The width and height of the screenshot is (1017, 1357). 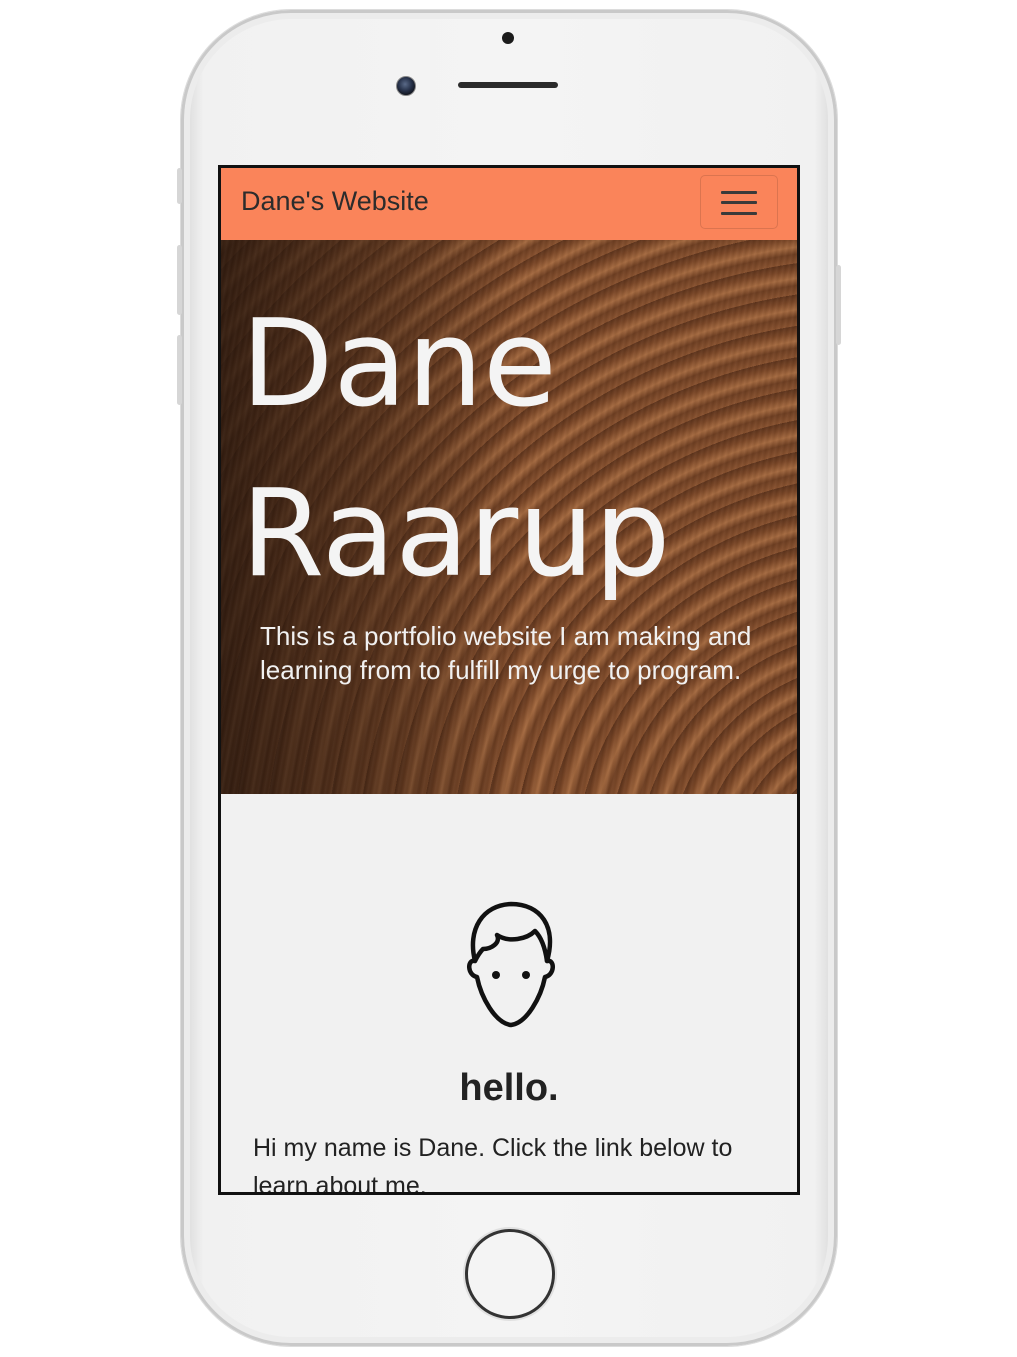 What do you see at coordinates (335, 201) in the screenshot?
I see `navbar-brand-link: Dane's Website` at bounding box center [335, 201].